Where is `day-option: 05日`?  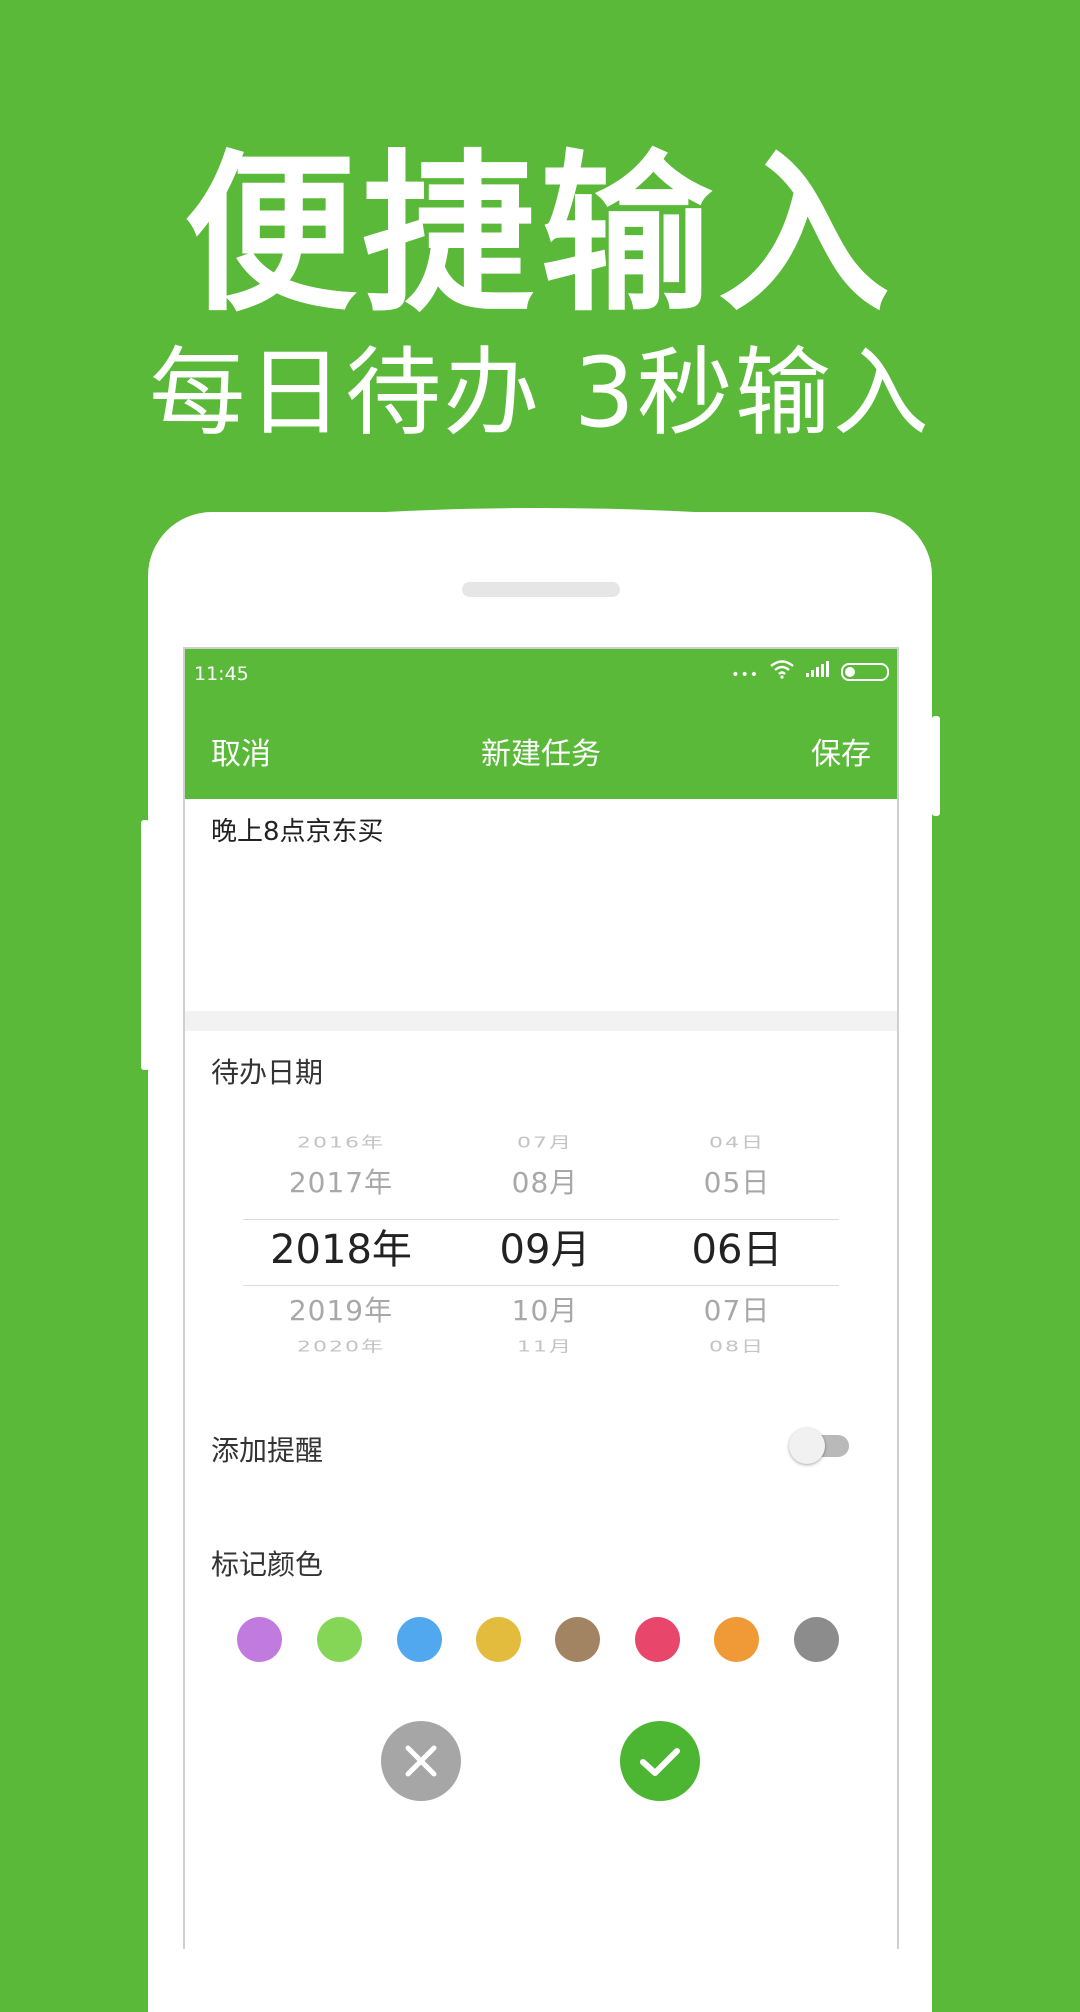 day-option: 05日 is located at coordinates (737, 1181).